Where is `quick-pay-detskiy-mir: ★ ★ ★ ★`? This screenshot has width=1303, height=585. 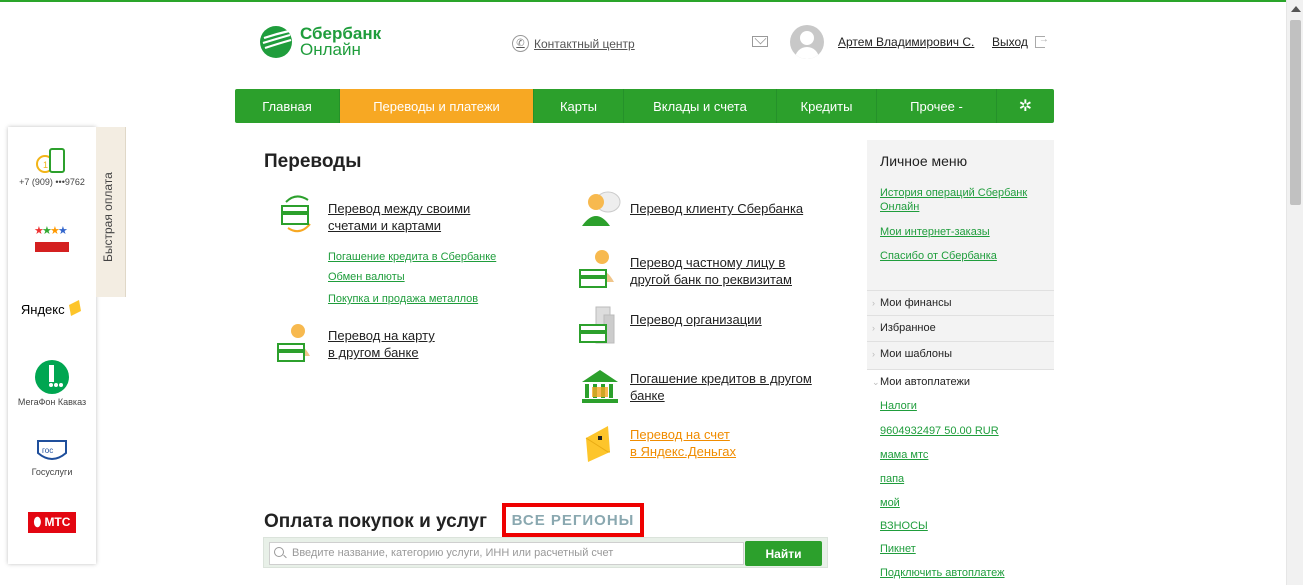
quick-pay-detskiy-mir: ★ ★ ★ ★ is located at coordinates (52, 240).